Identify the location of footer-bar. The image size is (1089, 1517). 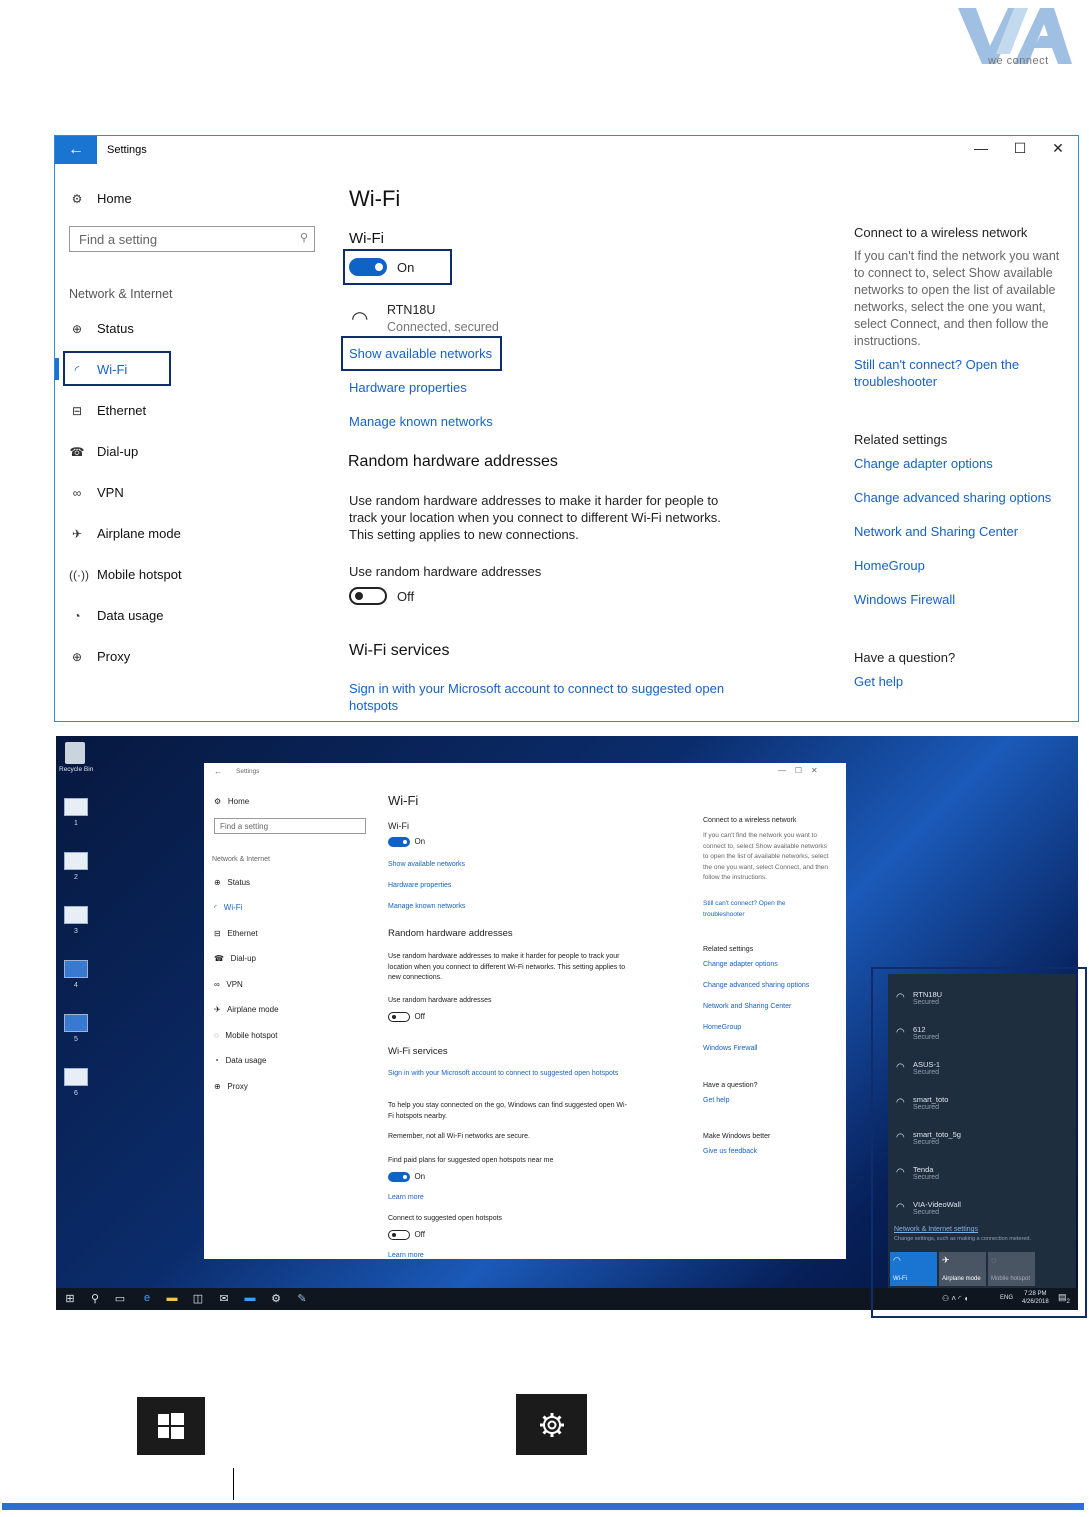
(543, 1506).